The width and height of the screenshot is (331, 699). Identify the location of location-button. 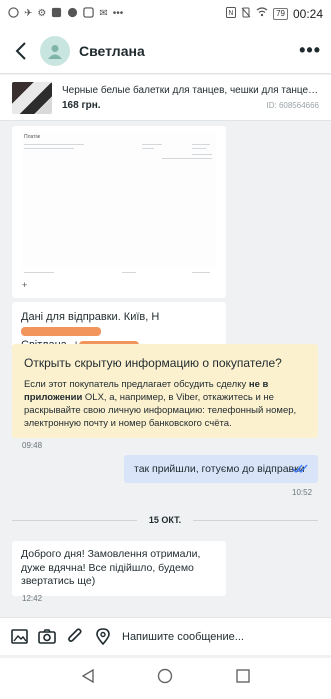
(103, 637).